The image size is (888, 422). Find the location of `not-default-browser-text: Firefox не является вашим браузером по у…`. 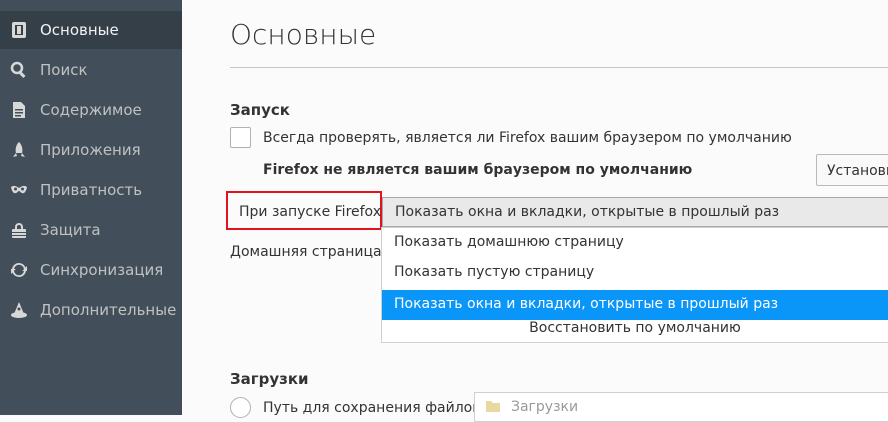

not-default-browser-text: Firefox не является вашим браузером по у… is located at coordinates (478, 170).